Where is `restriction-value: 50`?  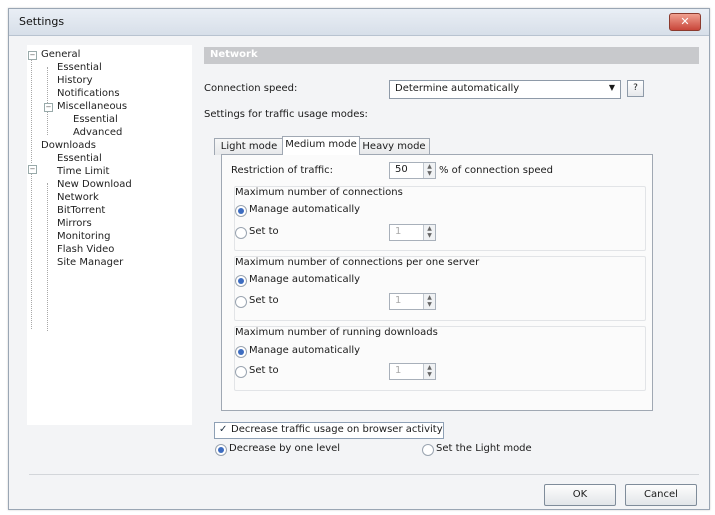
restriction-value: 50 is located at coordinates (401, 169).